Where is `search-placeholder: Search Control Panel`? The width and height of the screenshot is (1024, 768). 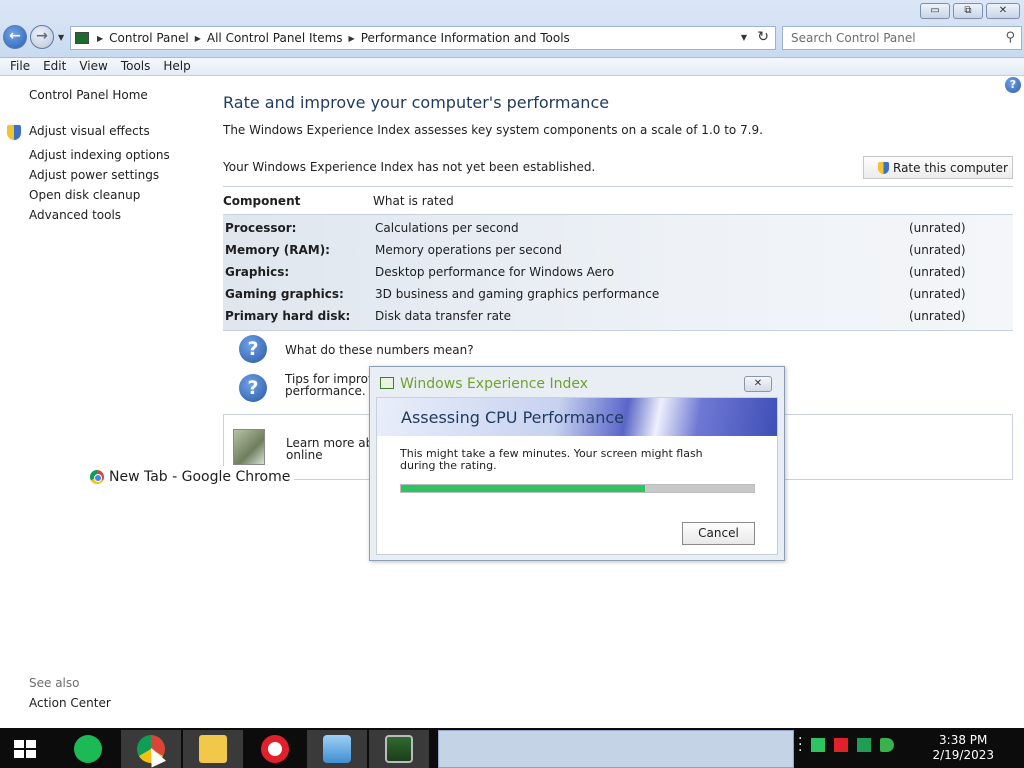
search-placeholder: Search Control Panel is located at coordinates (853, 38).